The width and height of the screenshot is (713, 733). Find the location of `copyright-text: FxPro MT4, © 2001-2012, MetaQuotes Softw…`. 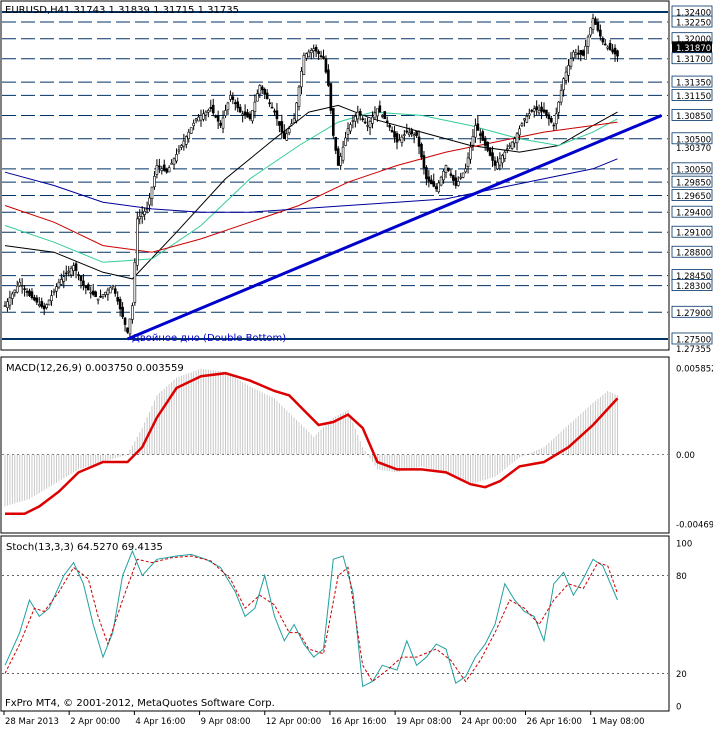

copyright-text: FxPro MT4, © 2001-2012, MetaQuotes Softw… is located at coordinates (140, 703).